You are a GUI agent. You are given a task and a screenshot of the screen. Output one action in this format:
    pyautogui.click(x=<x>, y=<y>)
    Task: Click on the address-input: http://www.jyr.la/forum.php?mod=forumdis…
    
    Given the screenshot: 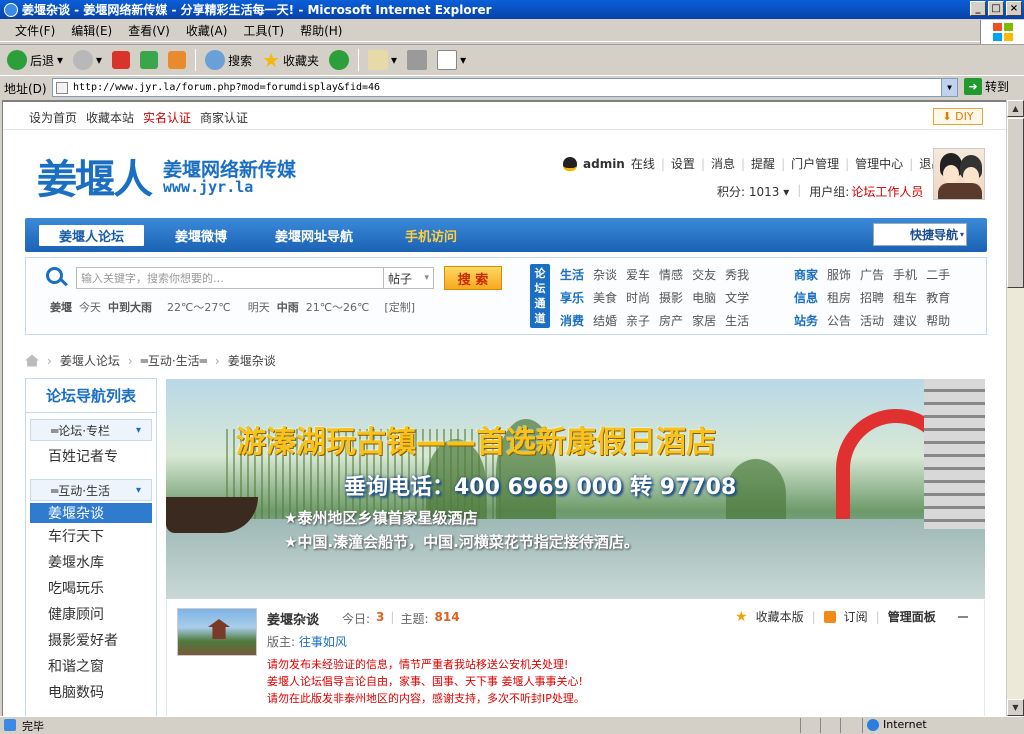 What is the action you would take?
    pyautogui.click(x=505, y=87)
    